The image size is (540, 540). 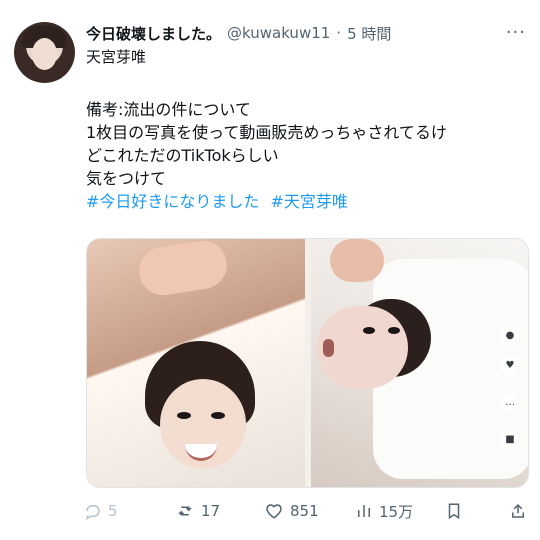 I want to click on retweet-button: 17, so click(x=197, y=511).